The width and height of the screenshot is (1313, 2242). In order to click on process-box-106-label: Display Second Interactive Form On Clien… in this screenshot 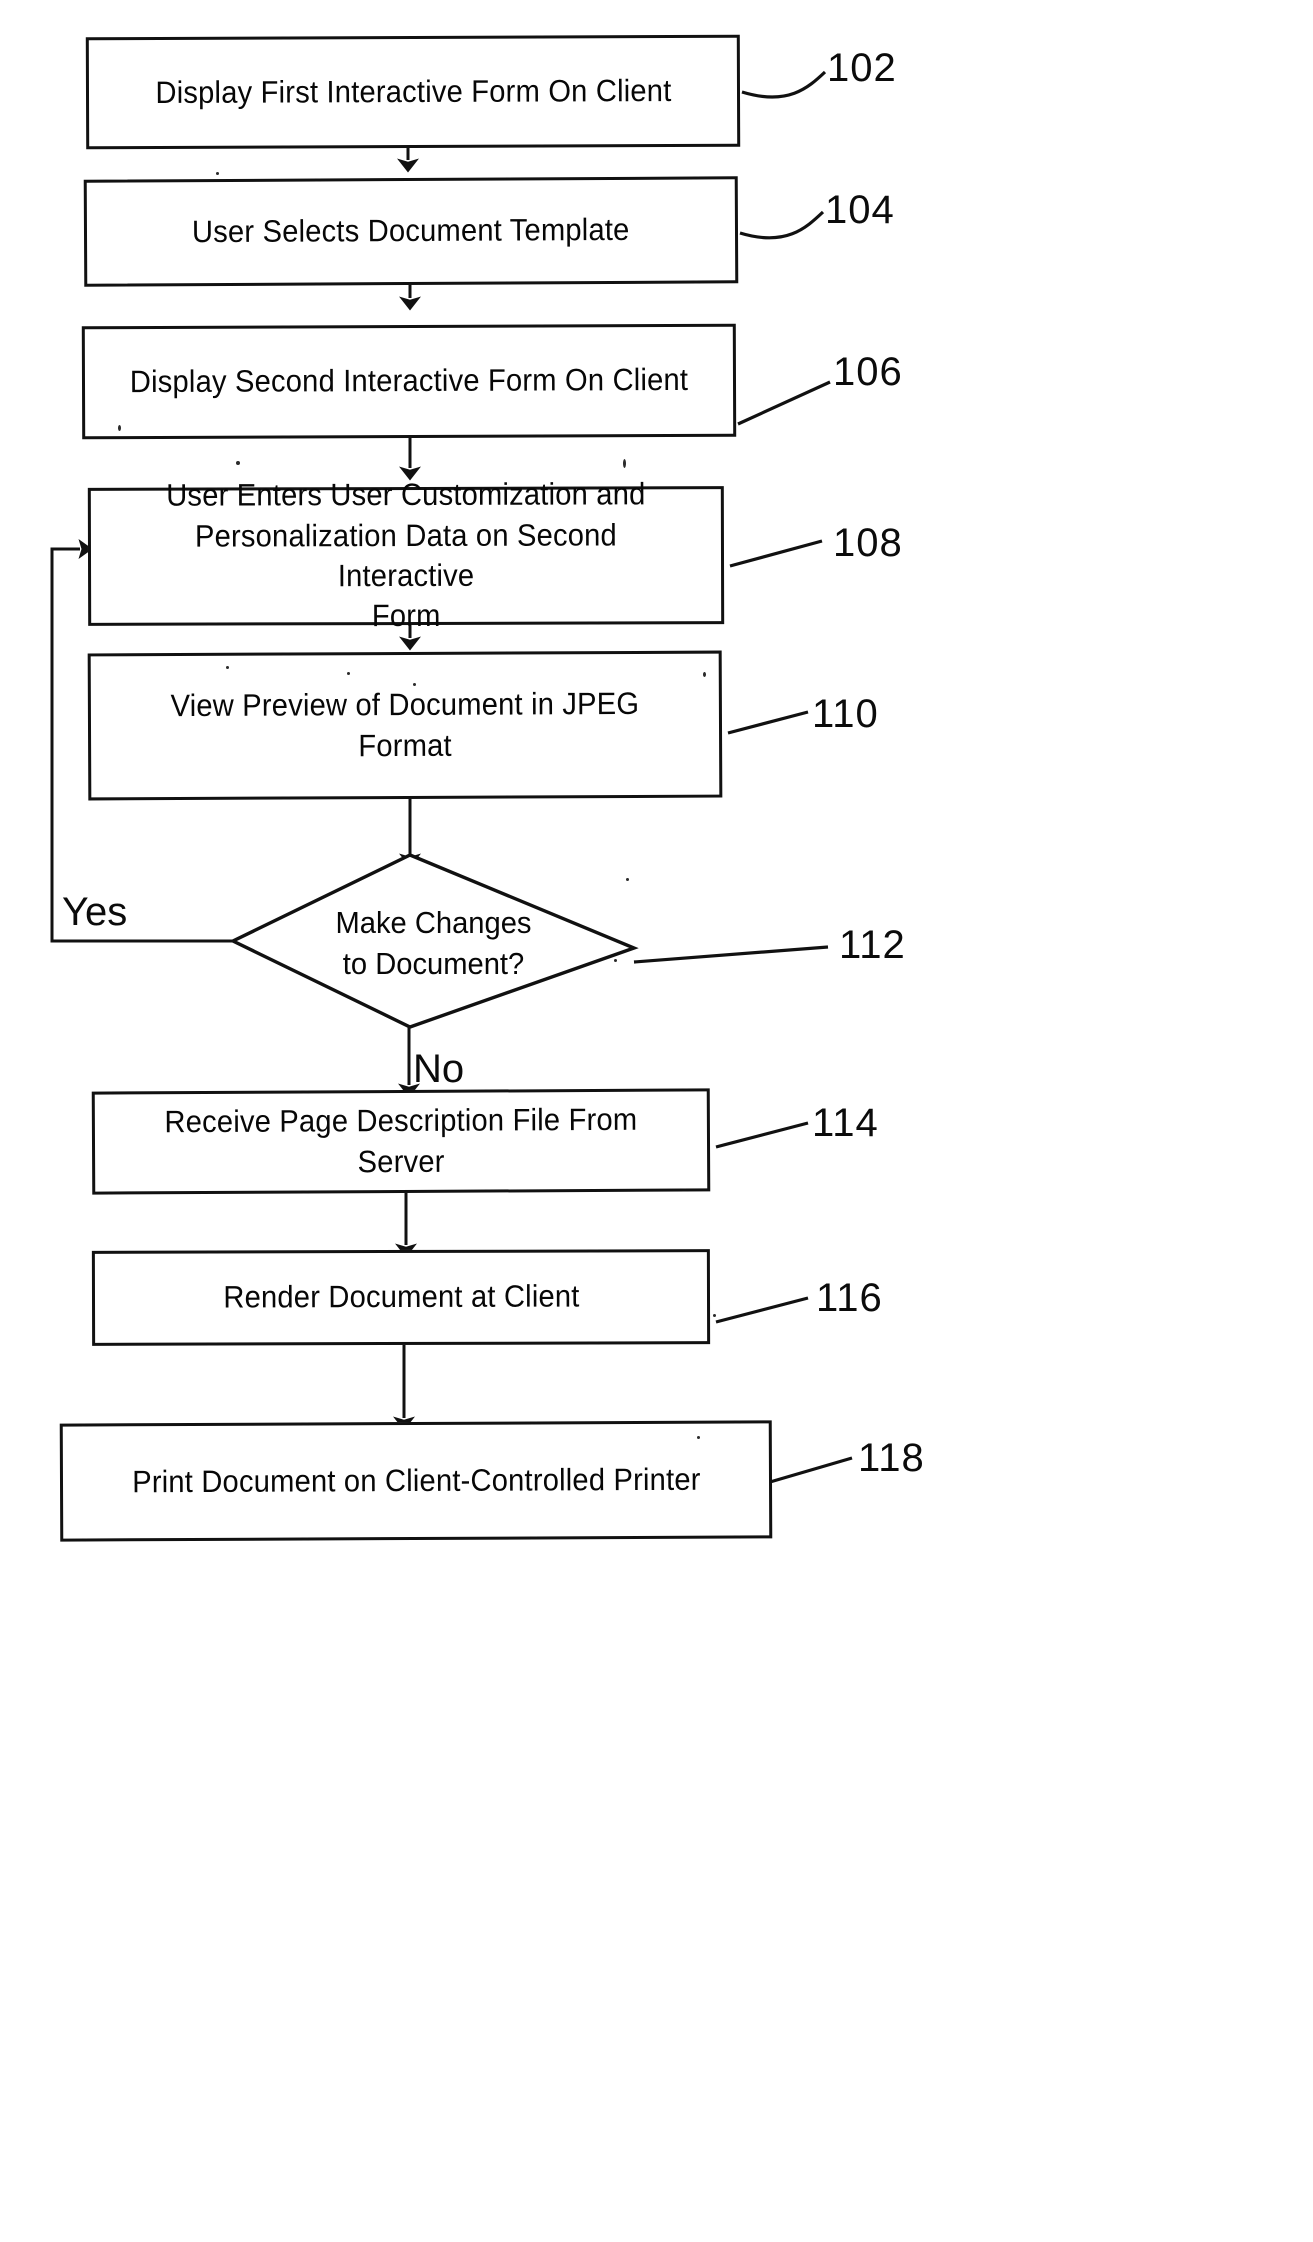, I will do `click(409, 381)`.